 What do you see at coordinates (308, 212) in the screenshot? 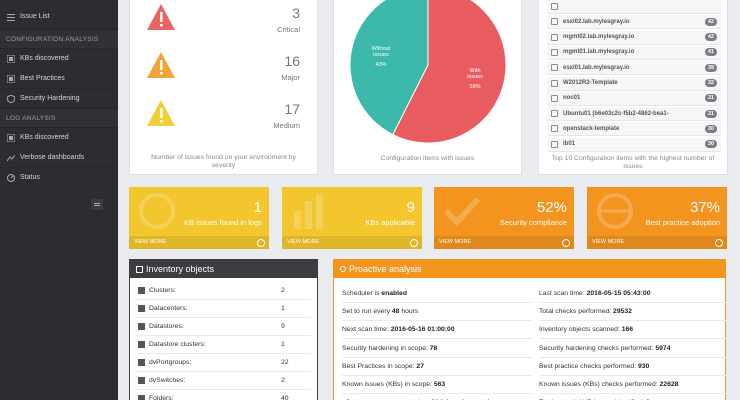
I see `bars-glyph-icon` at bounding box center [308, 212].